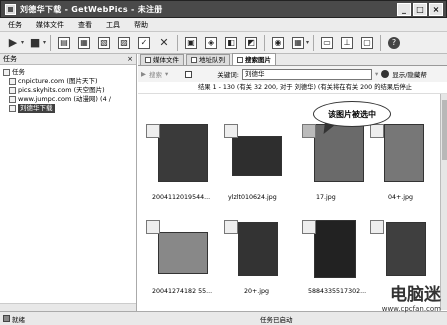  I want to click on tab-address-queue: 地址队列, so click(208, 59).